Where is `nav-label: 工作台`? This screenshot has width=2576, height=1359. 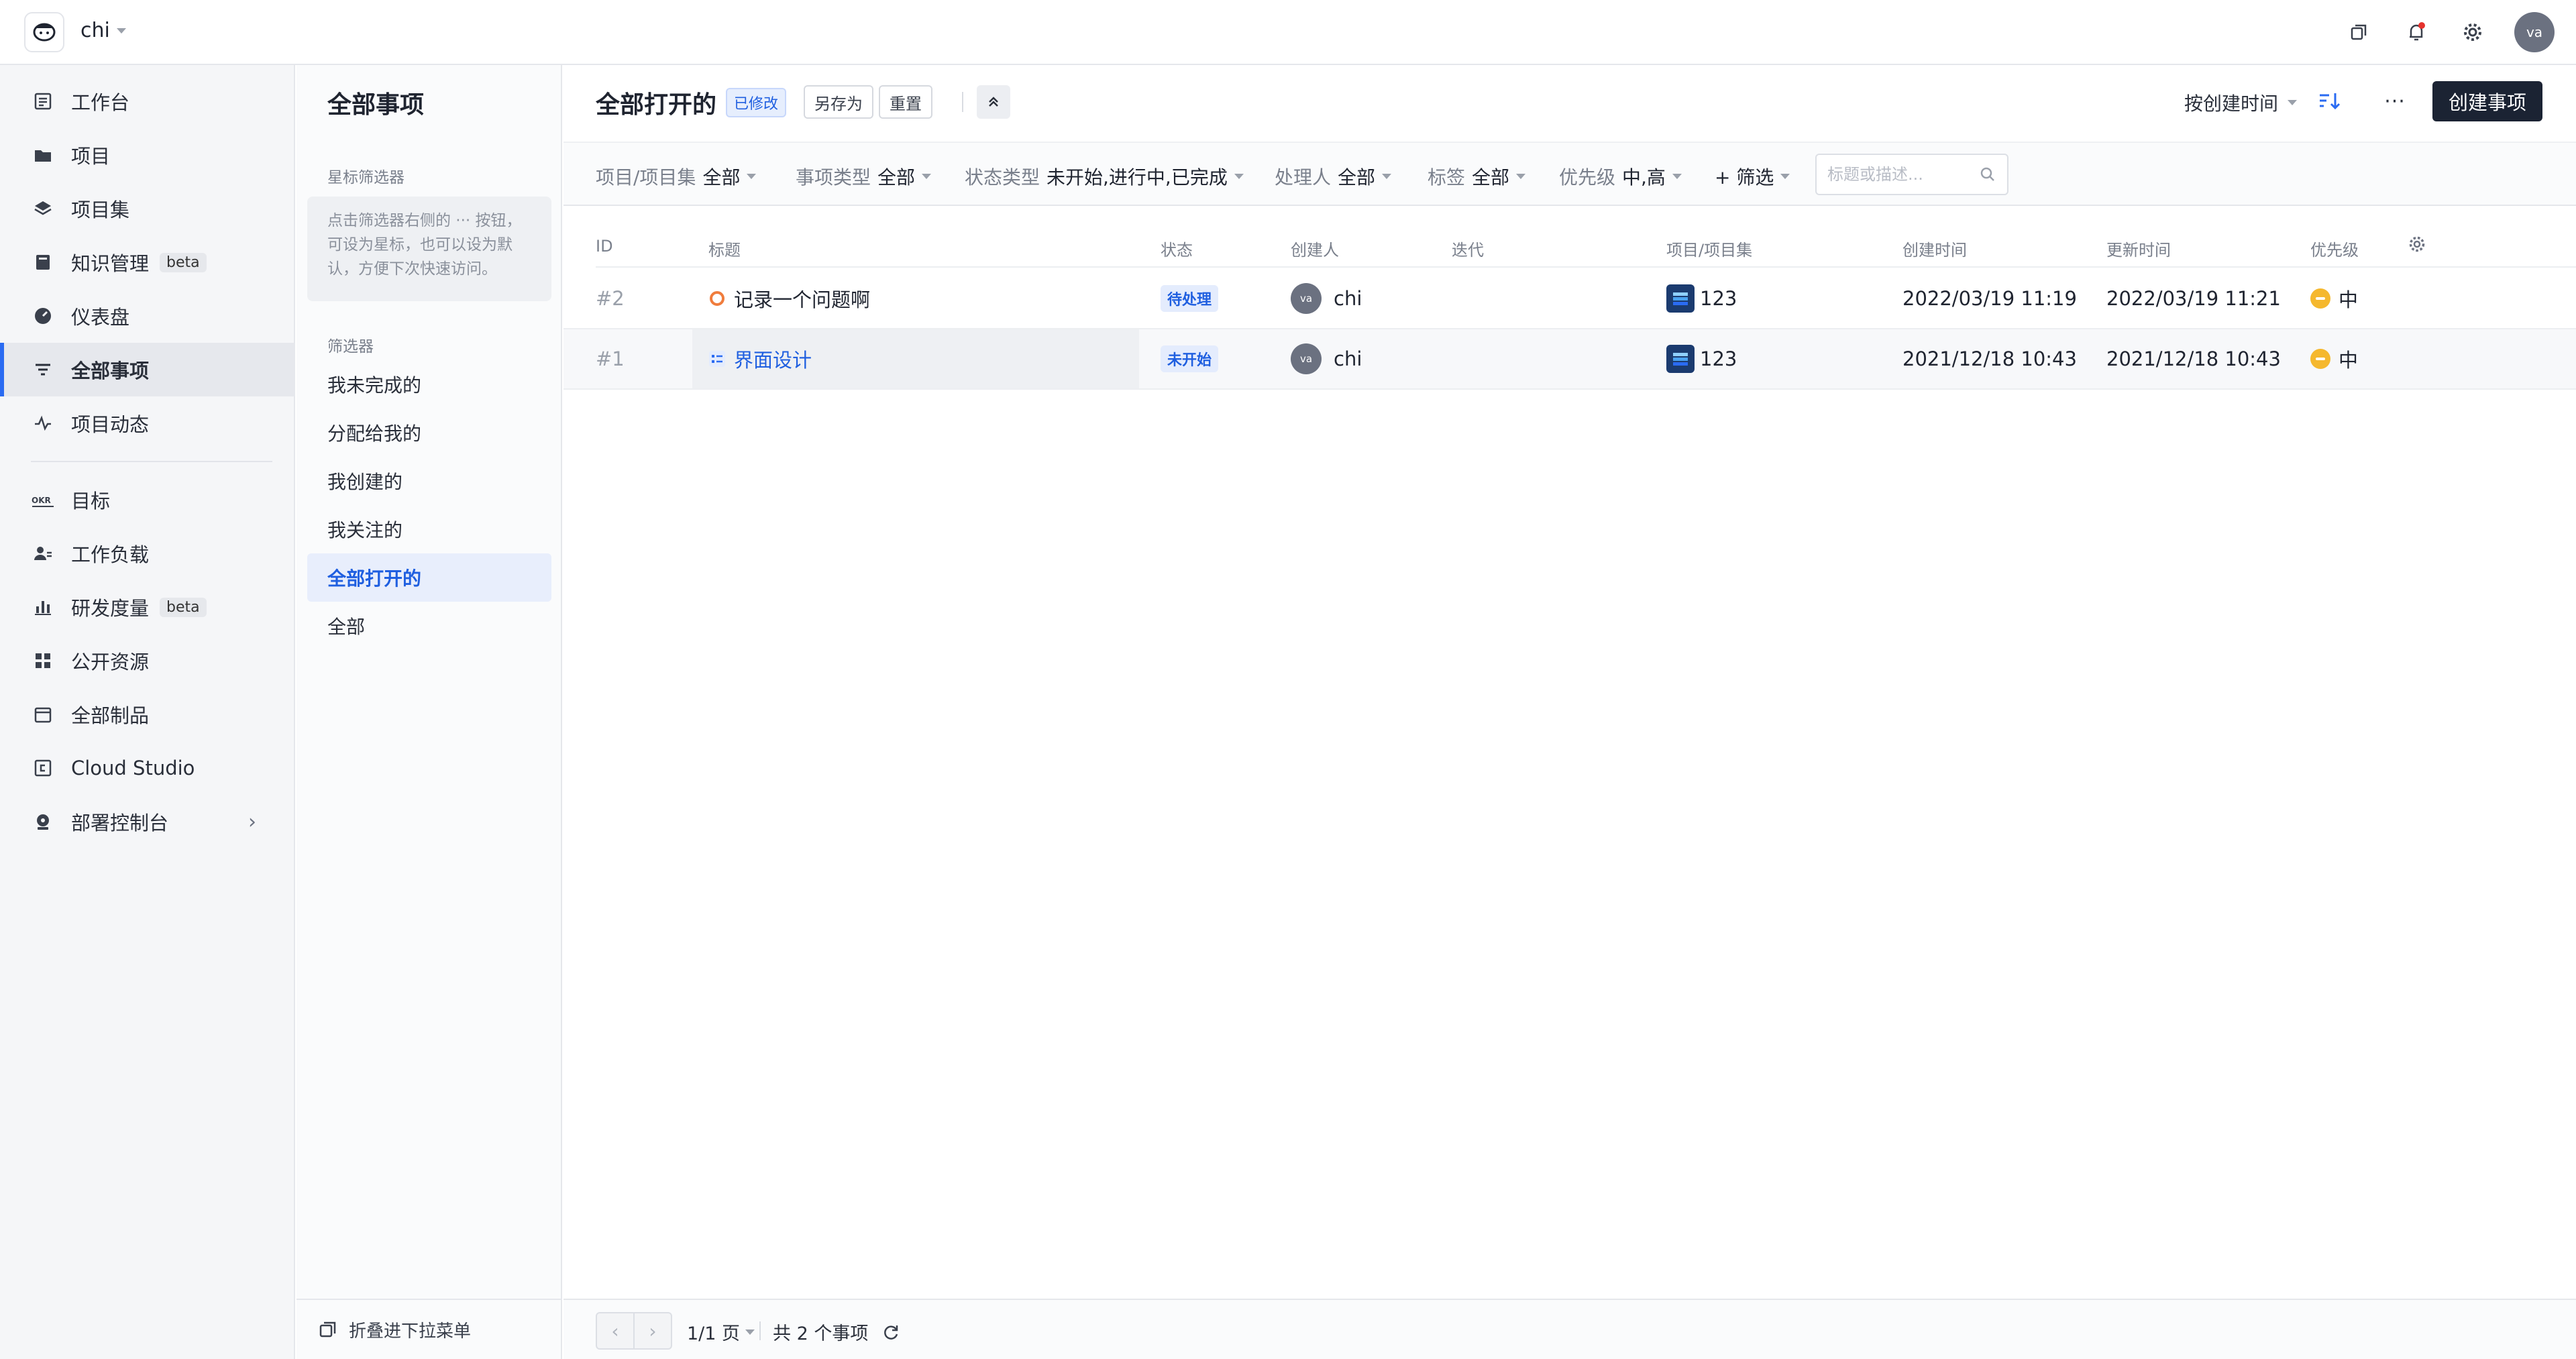
nav-label: 工作台 is located at coordinates (100, 102).